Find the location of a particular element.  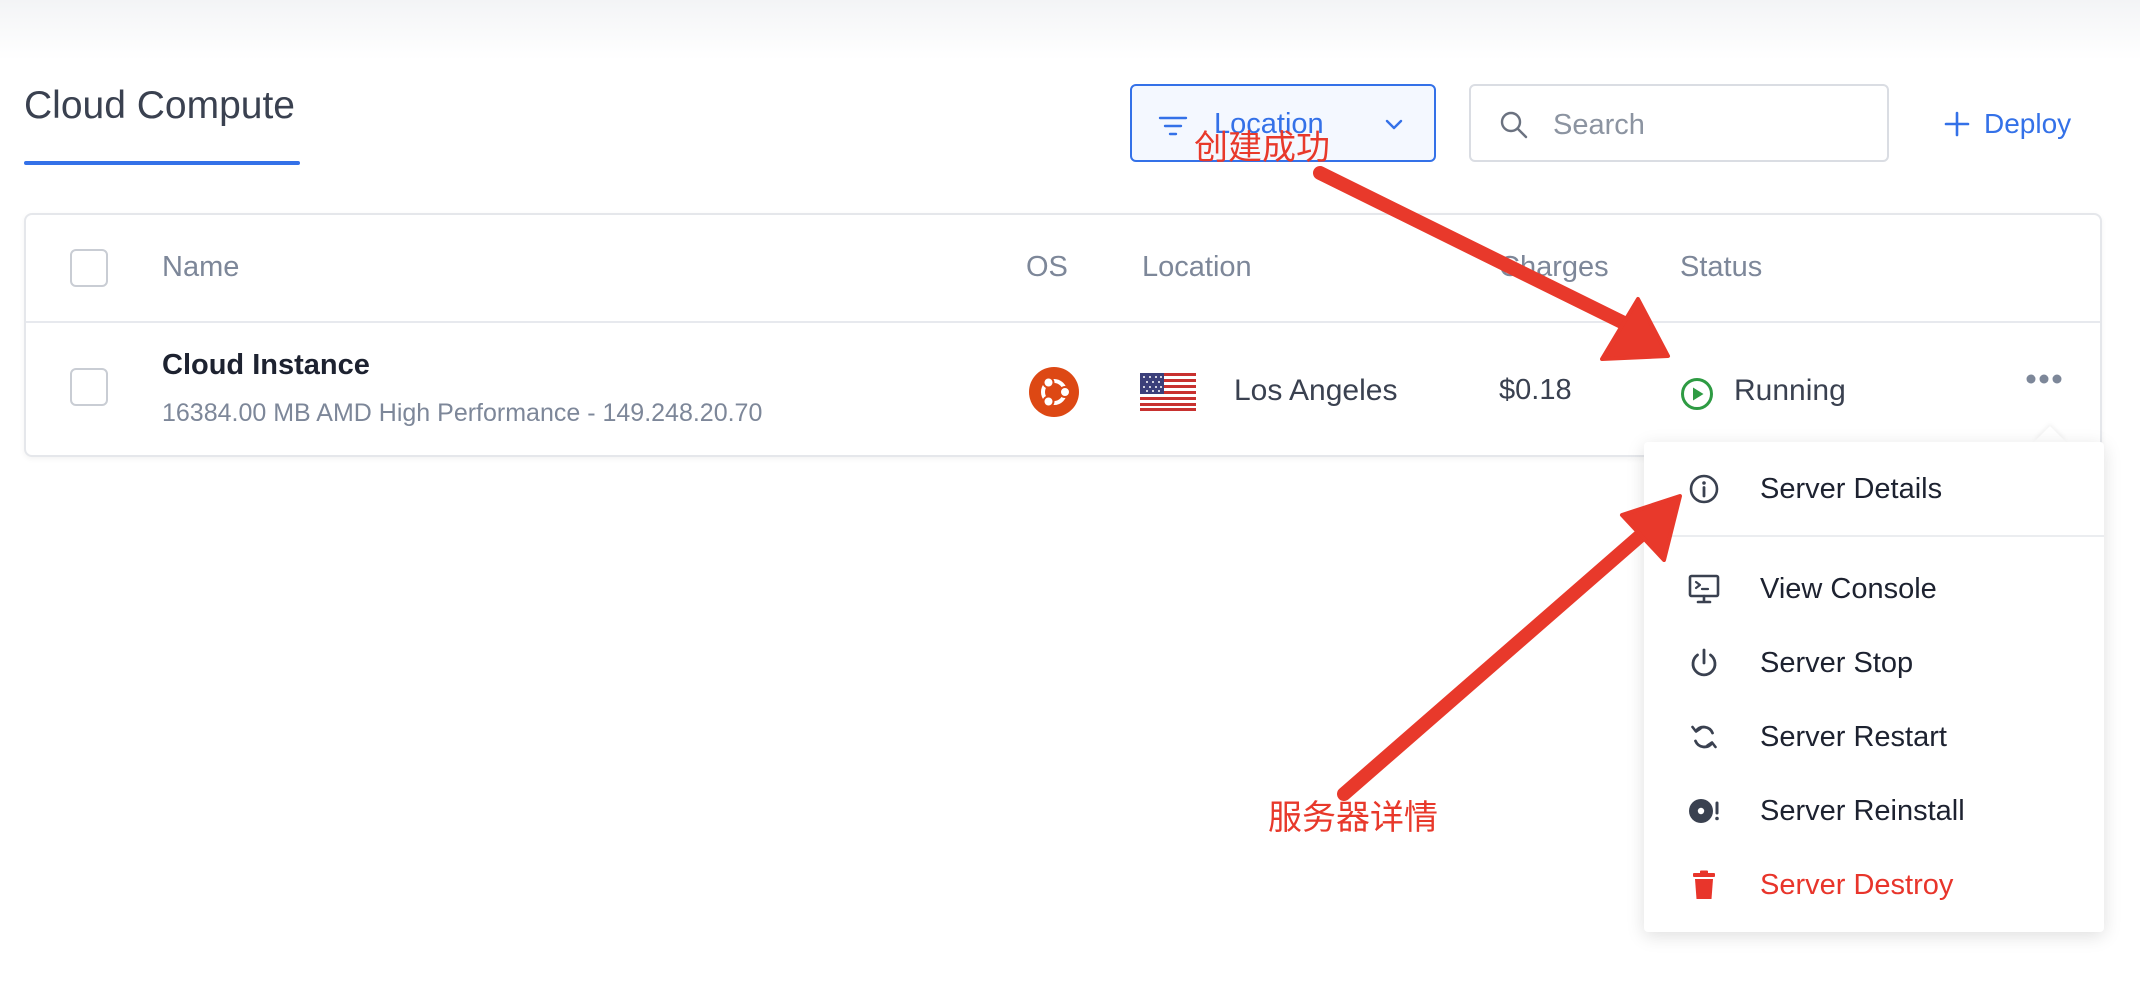

arrow-to-status is located at coordinates (1491, 263).